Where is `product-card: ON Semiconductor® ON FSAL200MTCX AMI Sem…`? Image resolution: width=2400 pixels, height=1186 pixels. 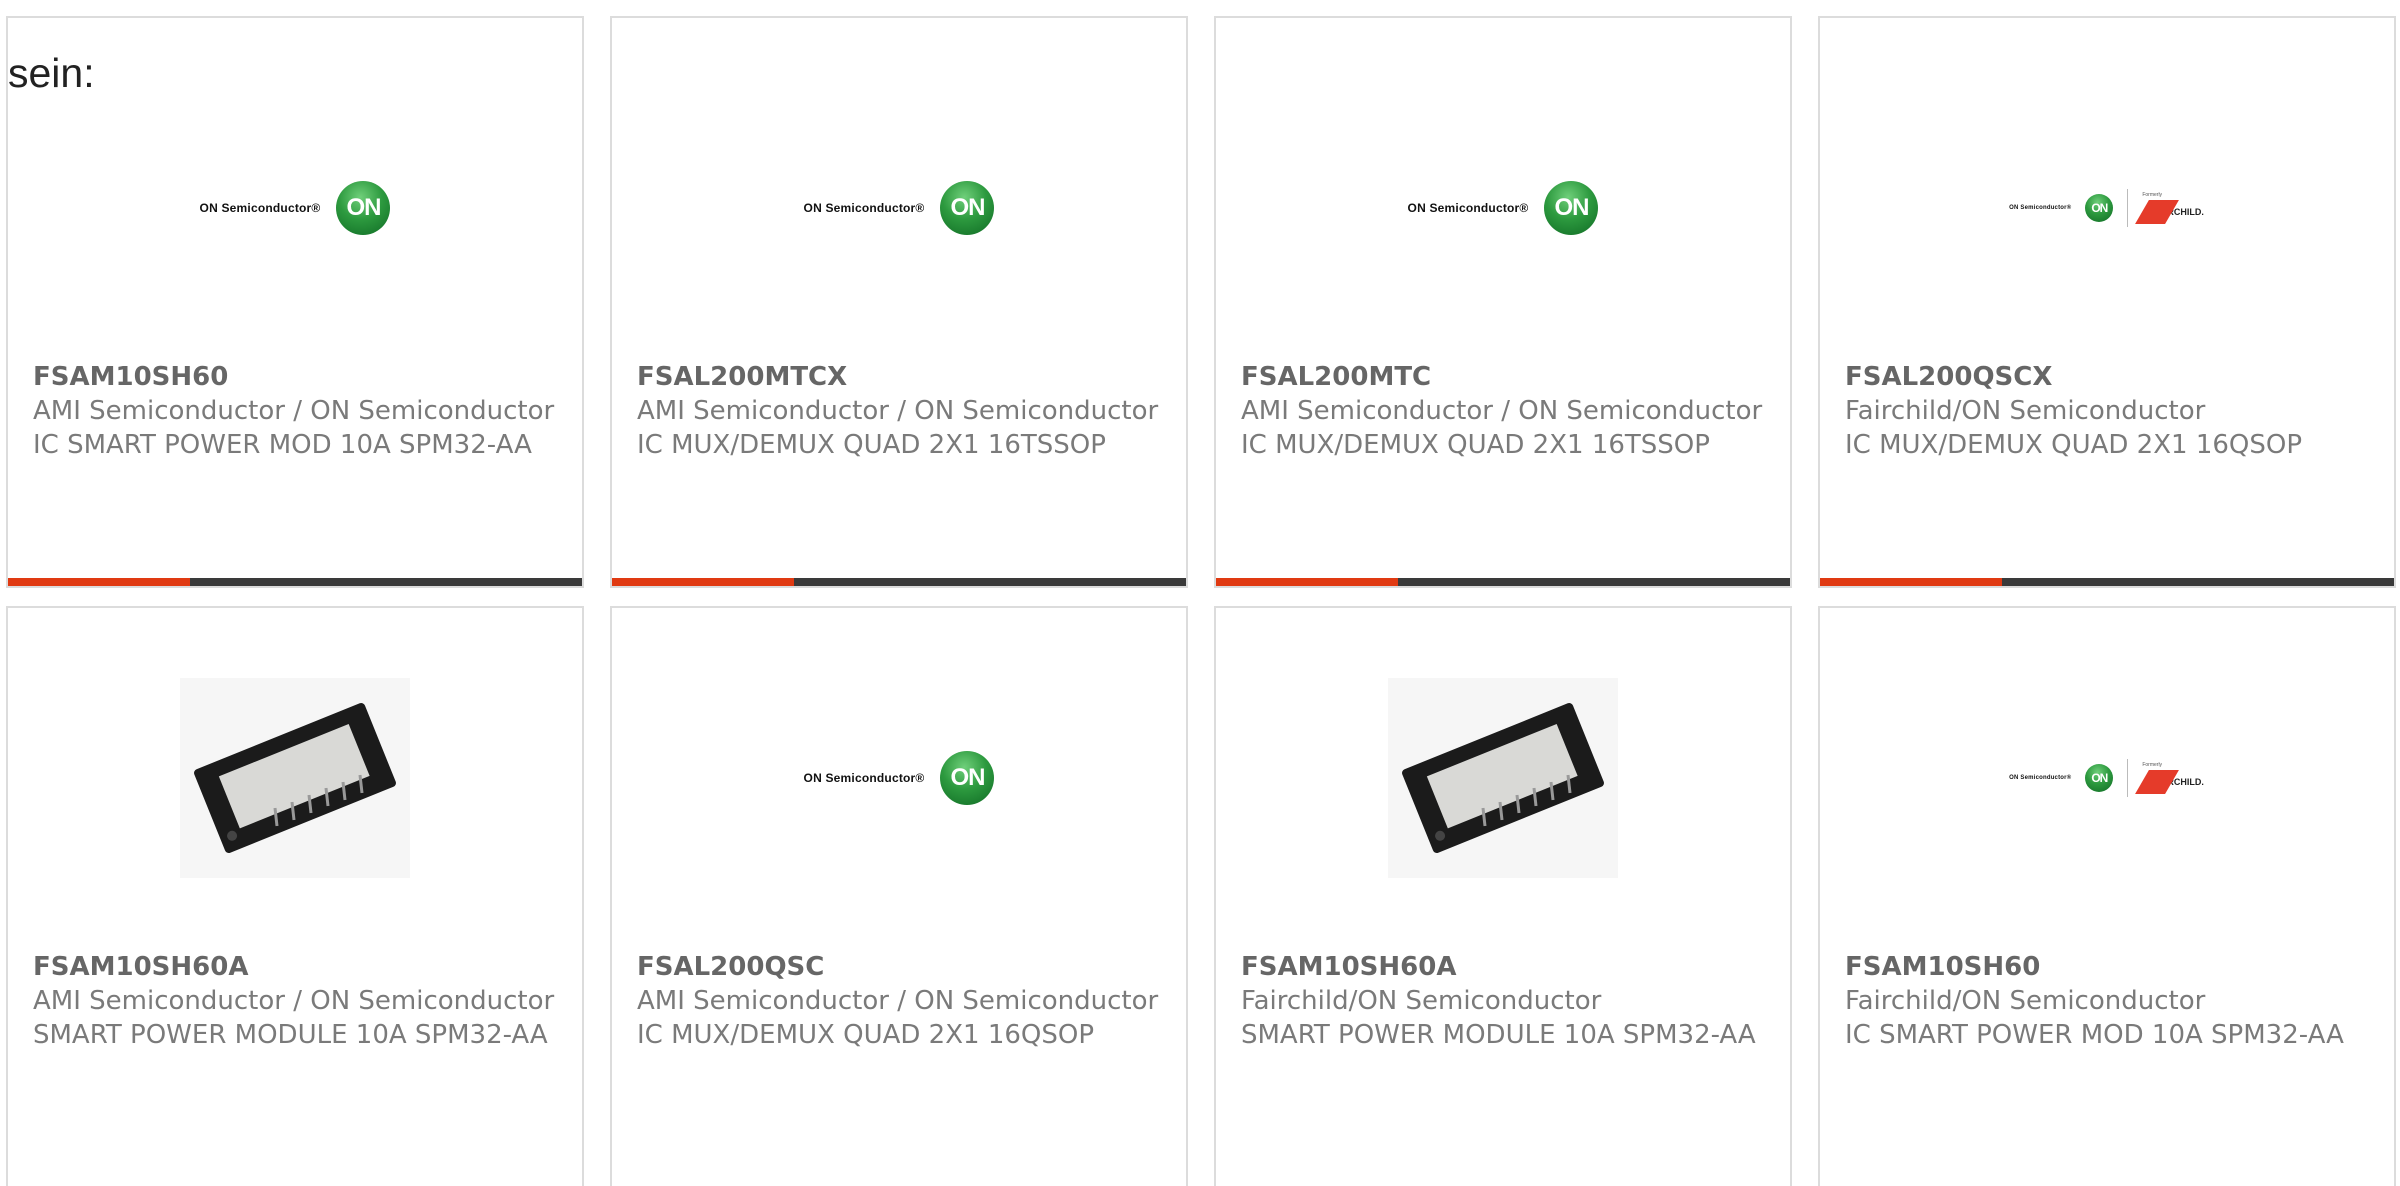
product-card: ON Semiconductor® ON FSAL200MTCX AMI Sem… is located at coordinates (899, 302).